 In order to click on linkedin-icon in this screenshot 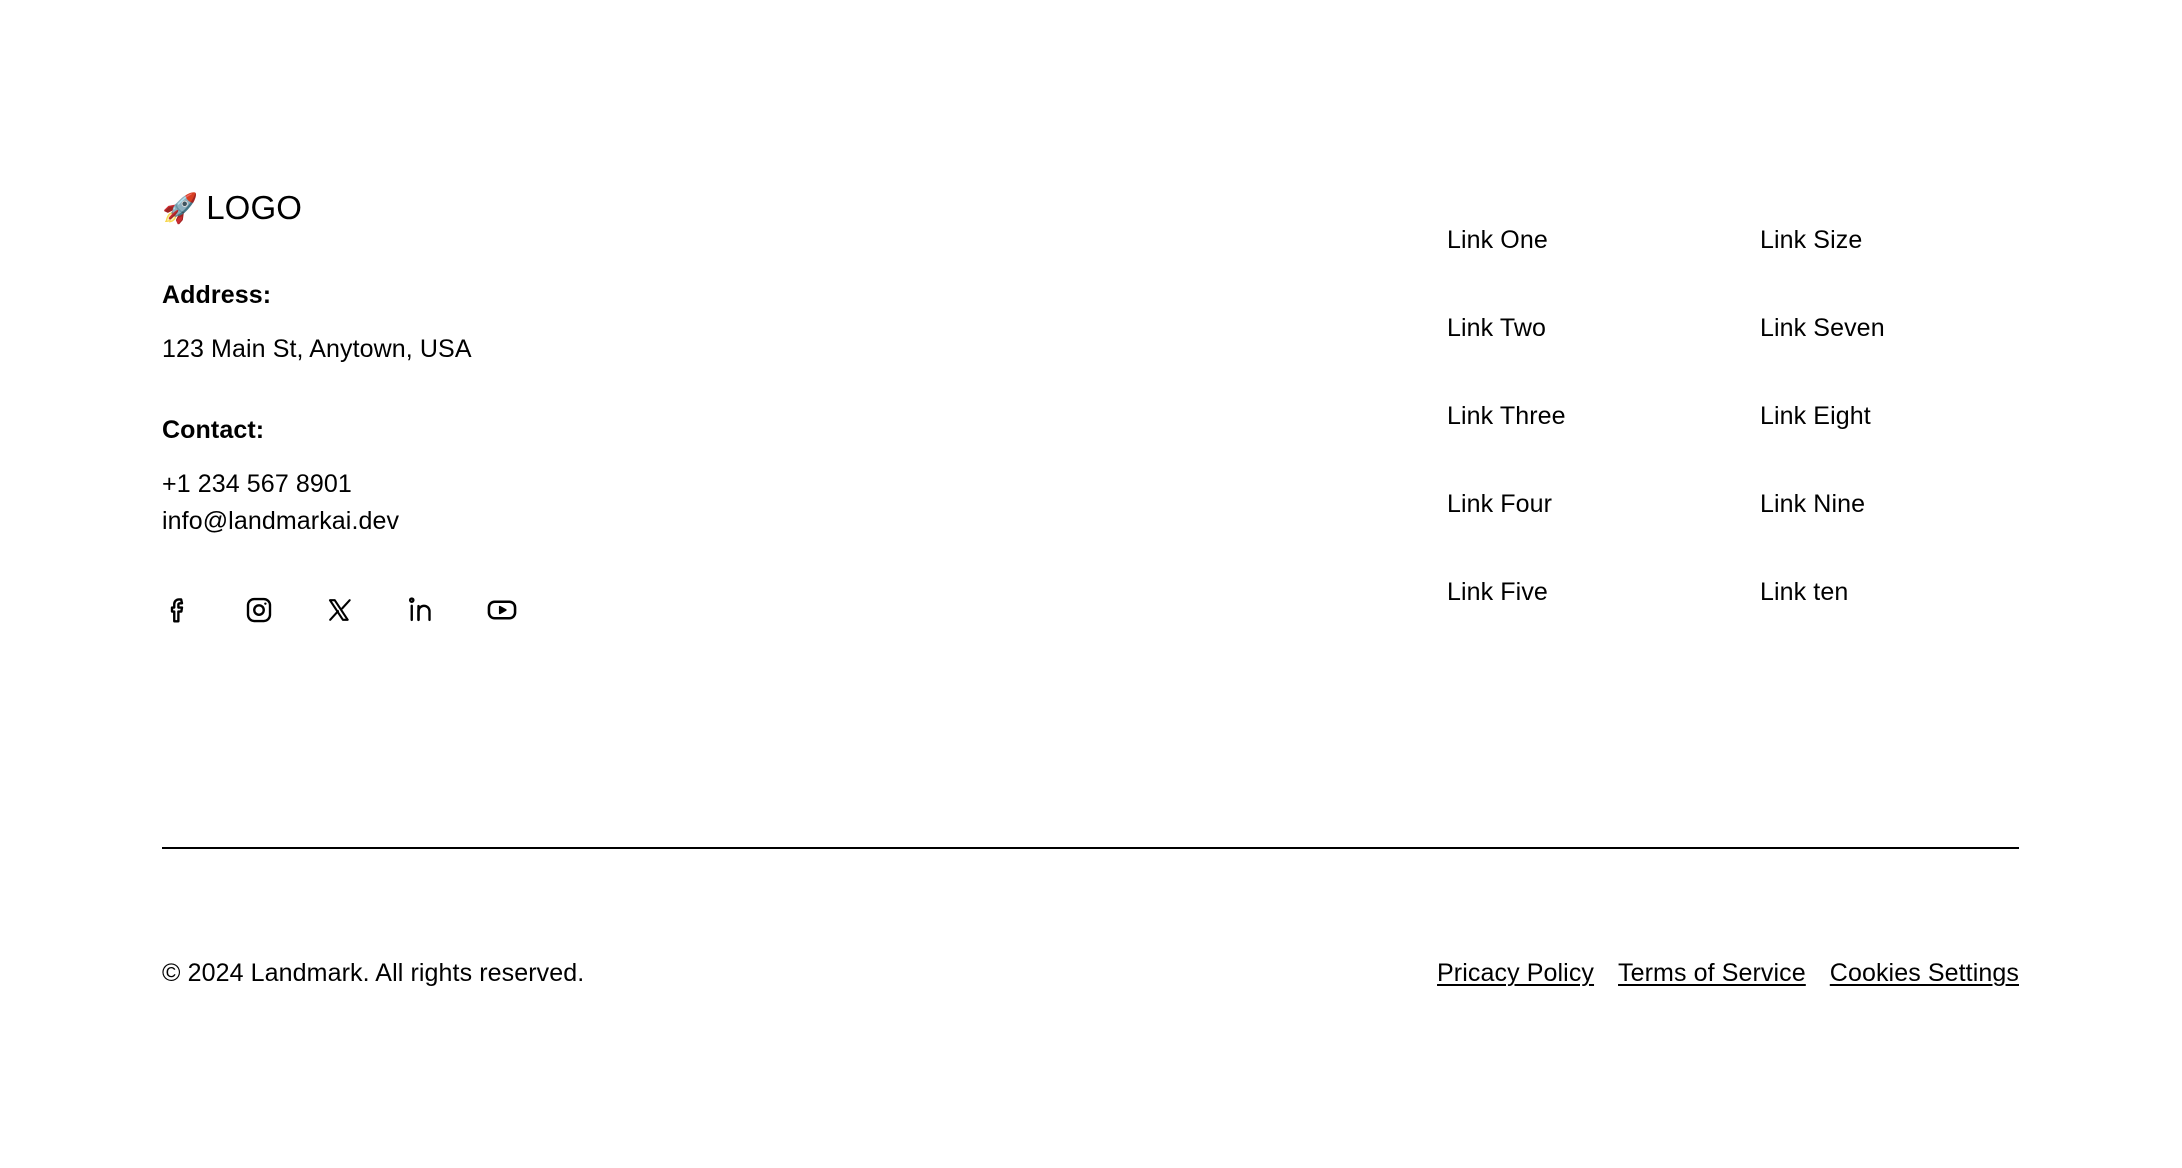, I will do `click(421, 610)`.